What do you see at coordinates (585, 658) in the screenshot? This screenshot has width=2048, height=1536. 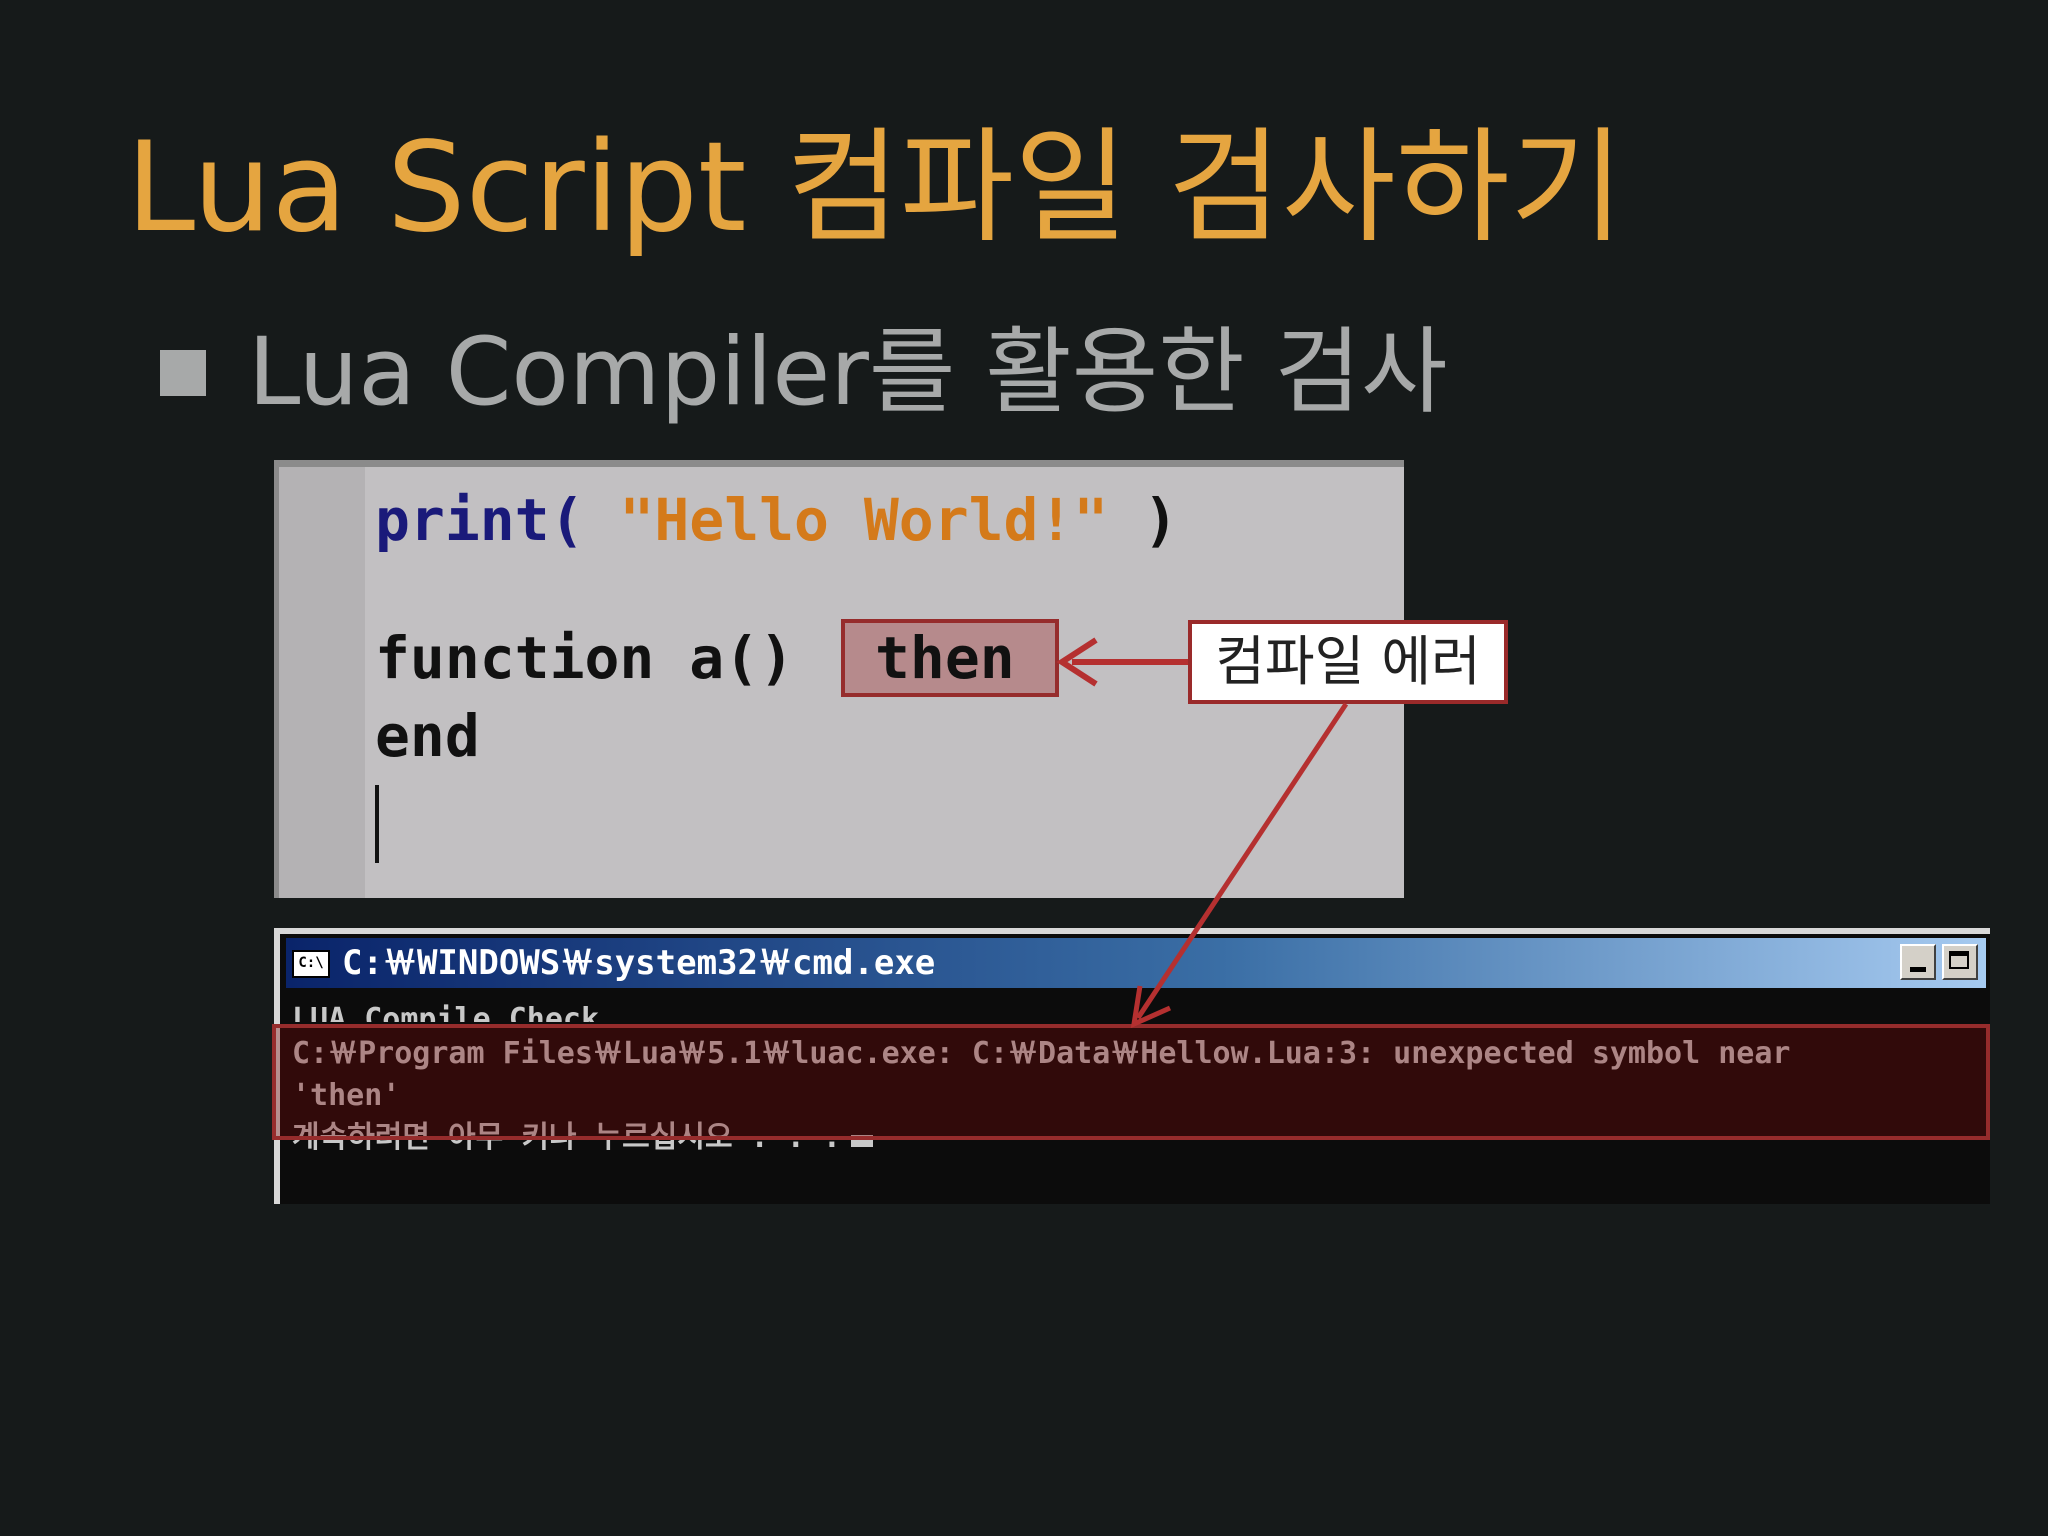 I see `code-line-function: function a()` at bounding box center [585, 658].